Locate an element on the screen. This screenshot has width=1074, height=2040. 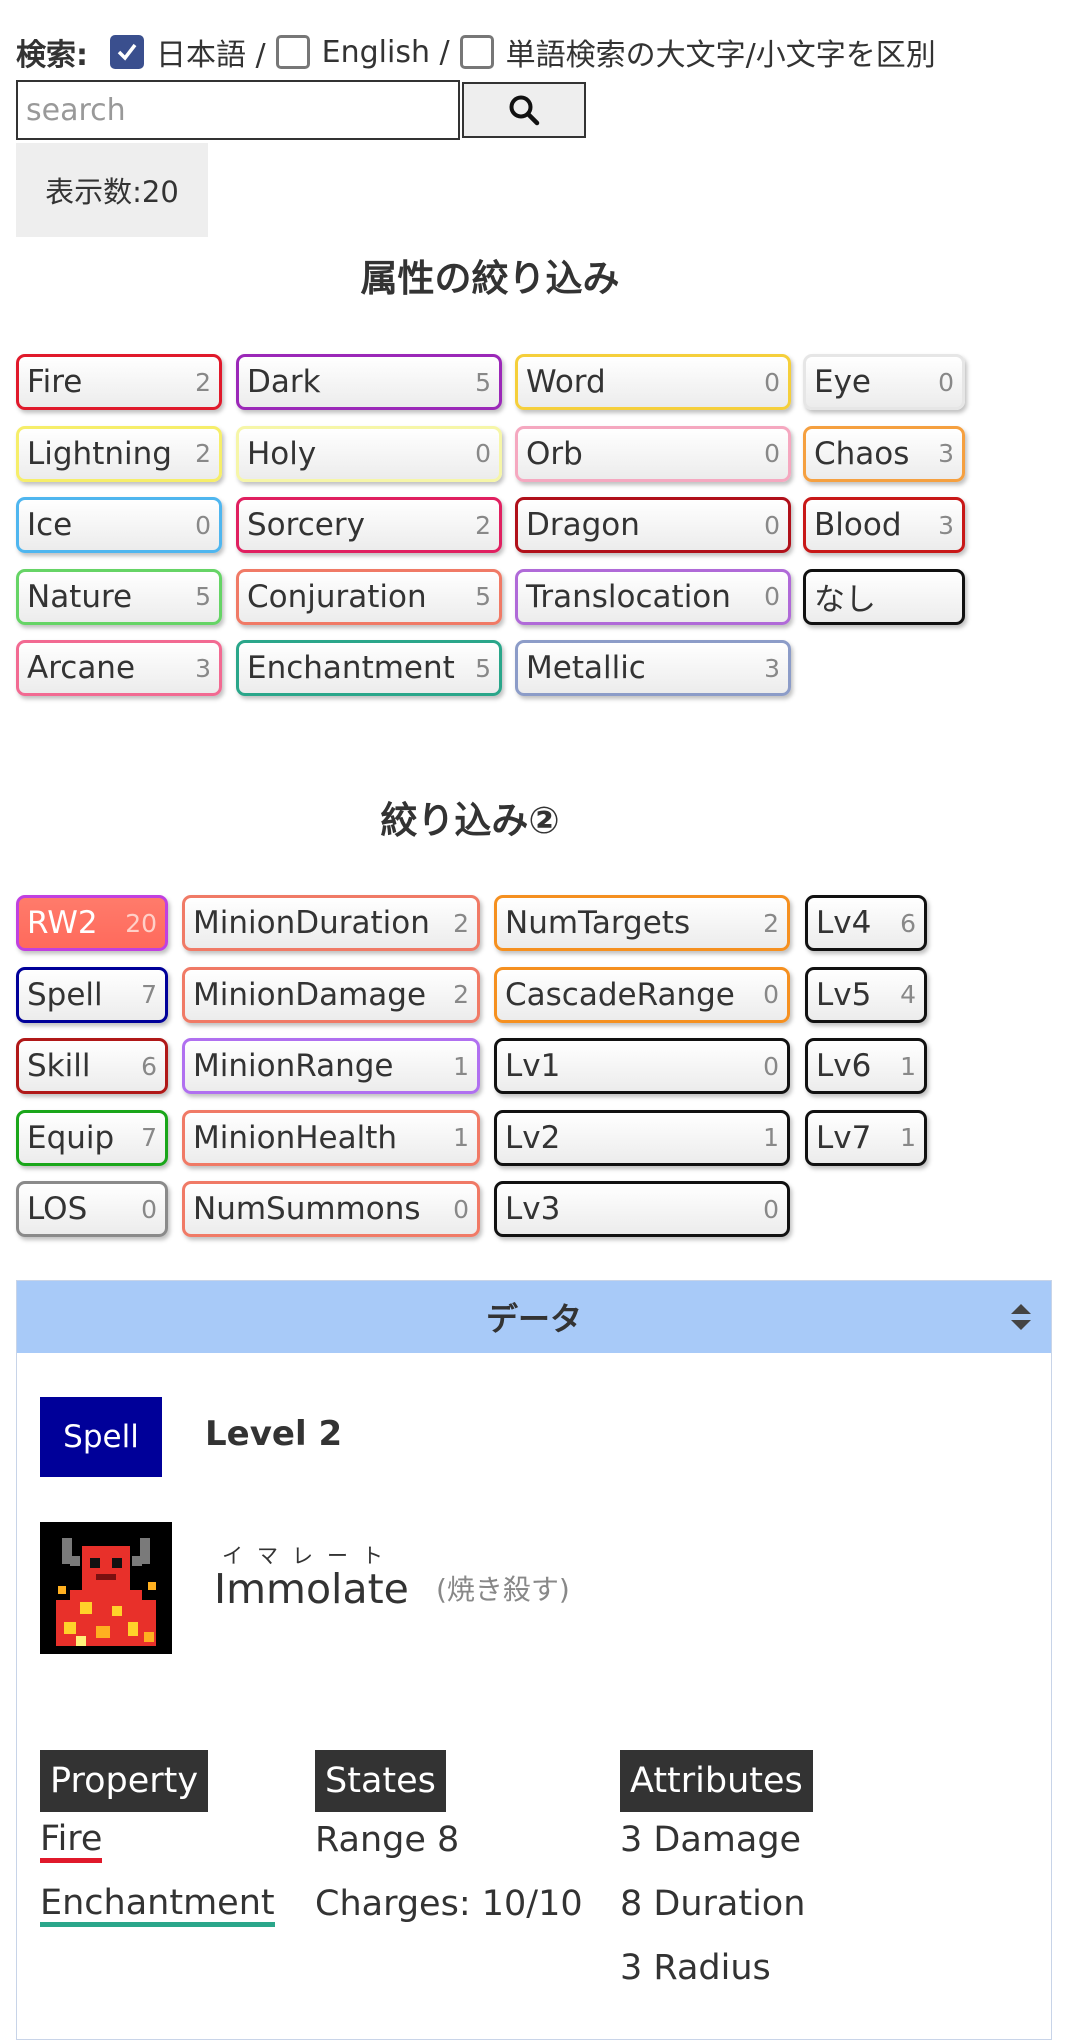
filter2-tag-rw2: RW2 20 is located at coordinates (92, 923).